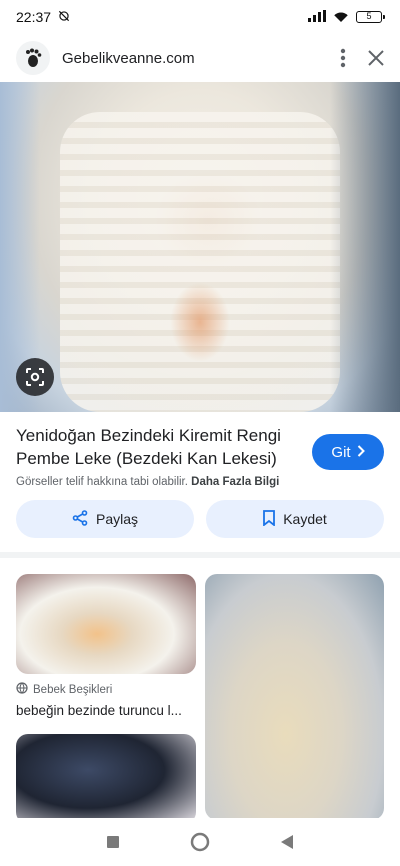 The width and height of the screenshot is (400, 866). I want to click on related-source: Bebek Beşikleri, so click(106, 689).